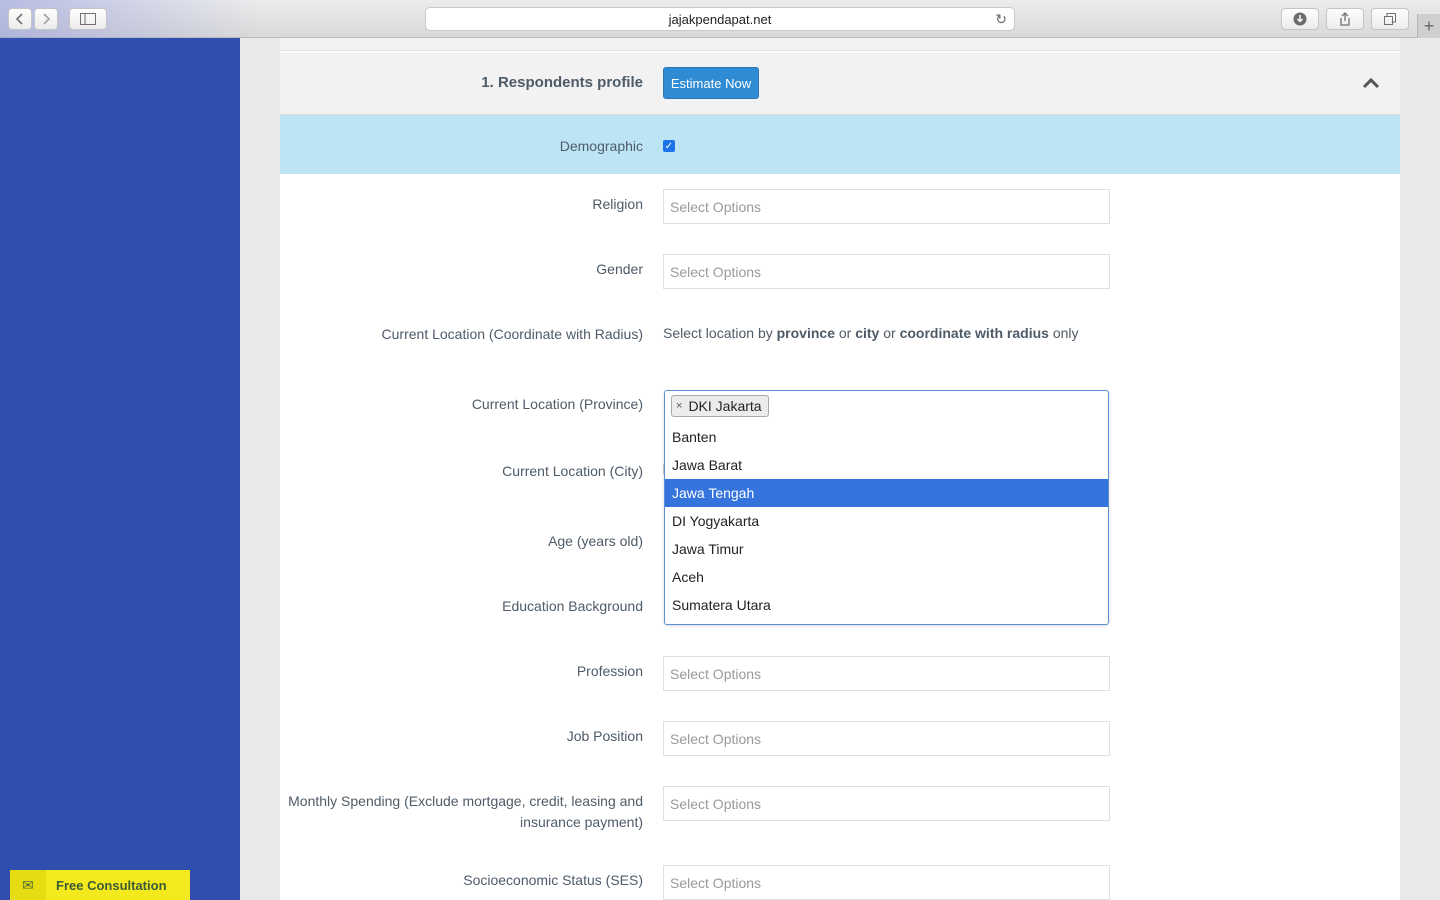 The width and height of the screenshot is (1440, 900). I want to click on note-suffix: only, so click(1065, 333).